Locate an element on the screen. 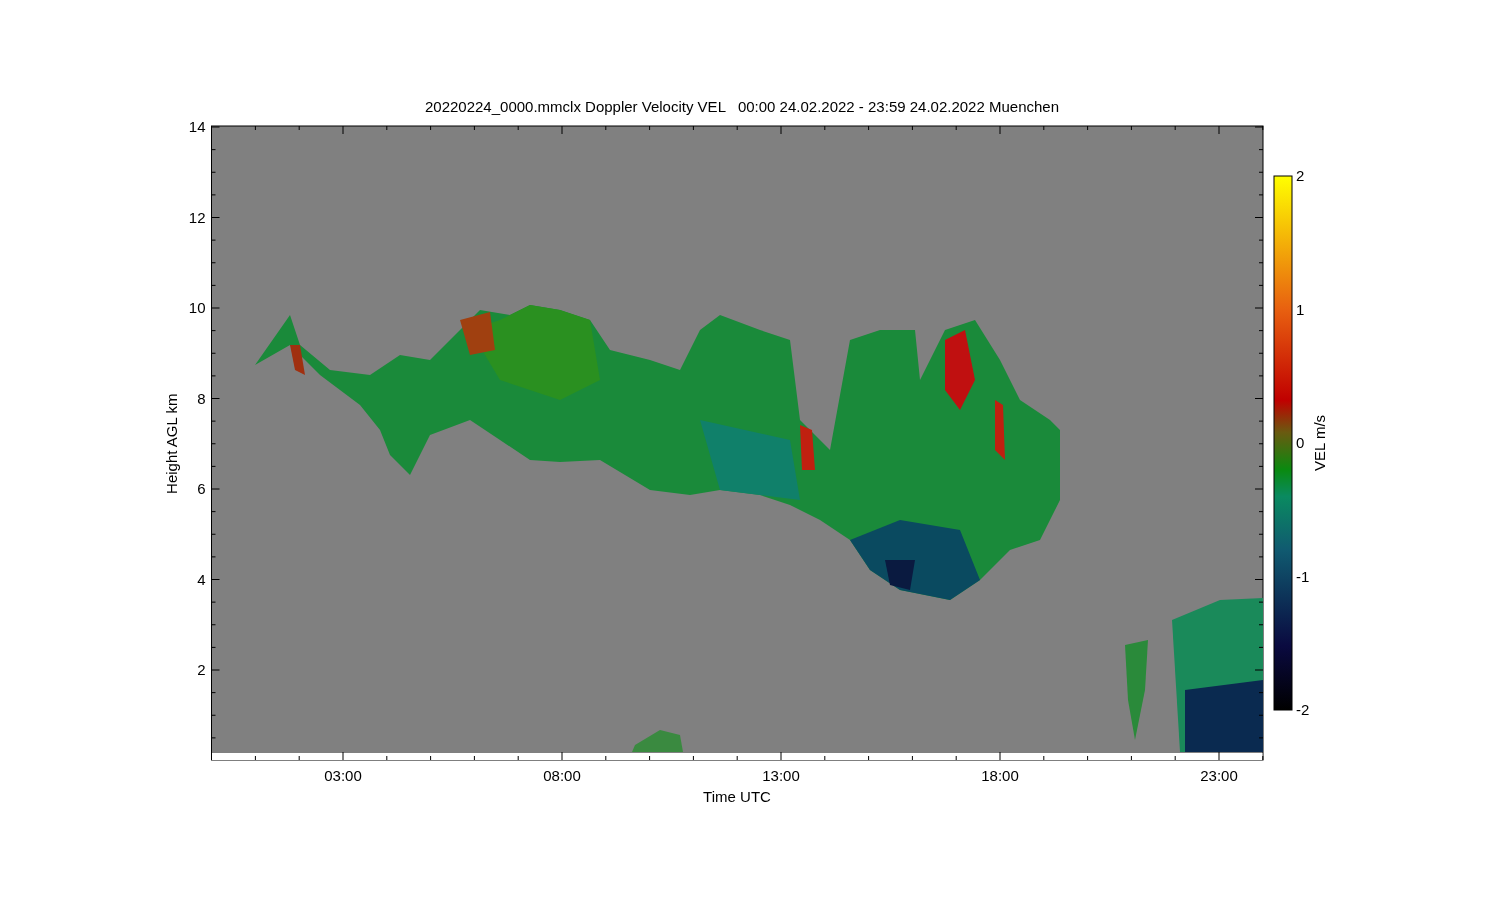 The image size is (1500, 900). tick-label: 6 is located at coordinates (201, 488).